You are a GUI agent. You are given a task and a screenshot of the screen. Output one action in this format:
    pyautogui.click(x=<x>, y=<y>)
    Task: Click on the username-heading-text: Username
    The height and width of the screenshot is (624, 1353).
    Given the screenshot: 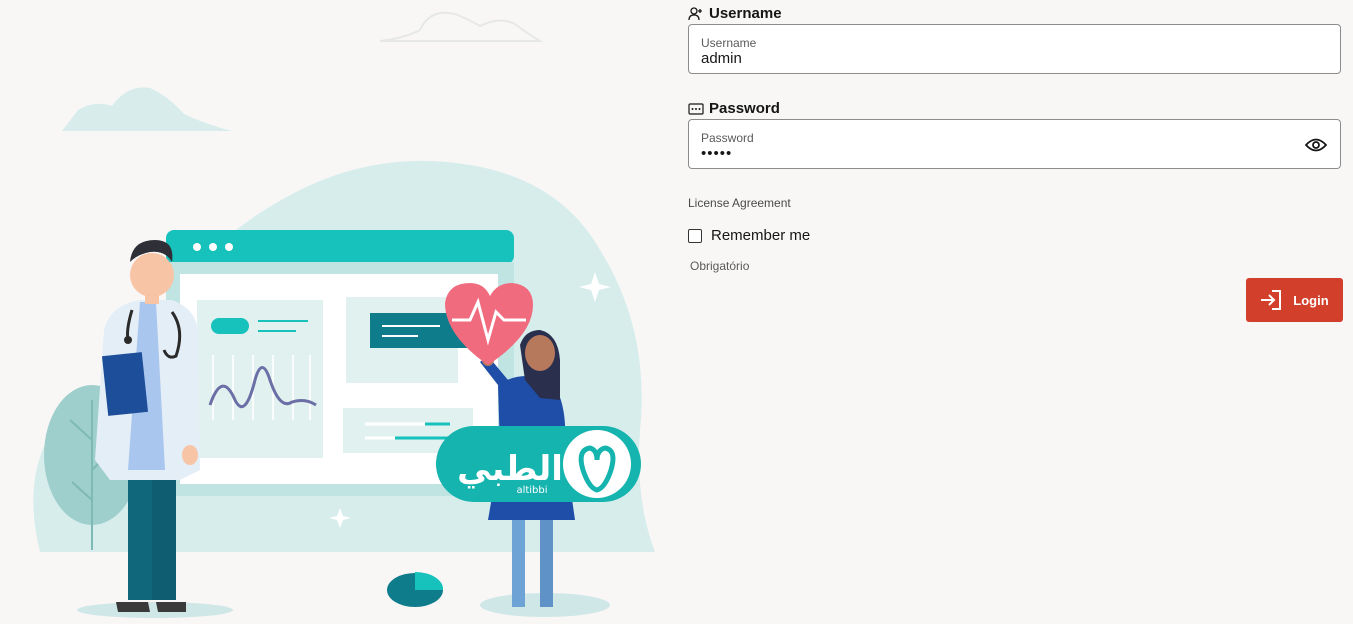 What is the action you would take?
    pyautogui.click(x=745, y=13)
    